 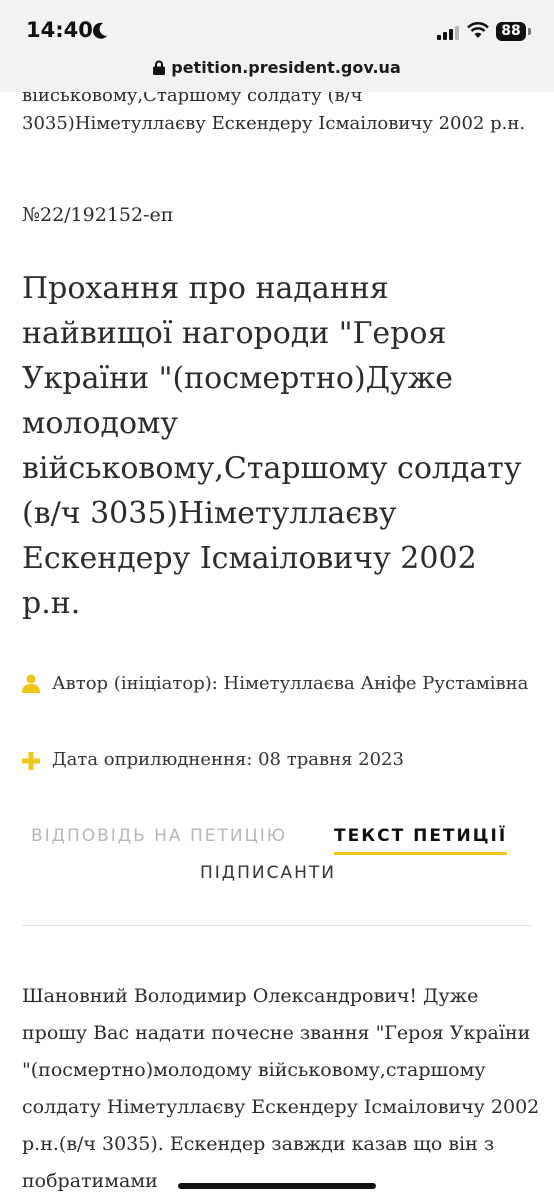 I want to click on divider, so click(x=277, y=925).